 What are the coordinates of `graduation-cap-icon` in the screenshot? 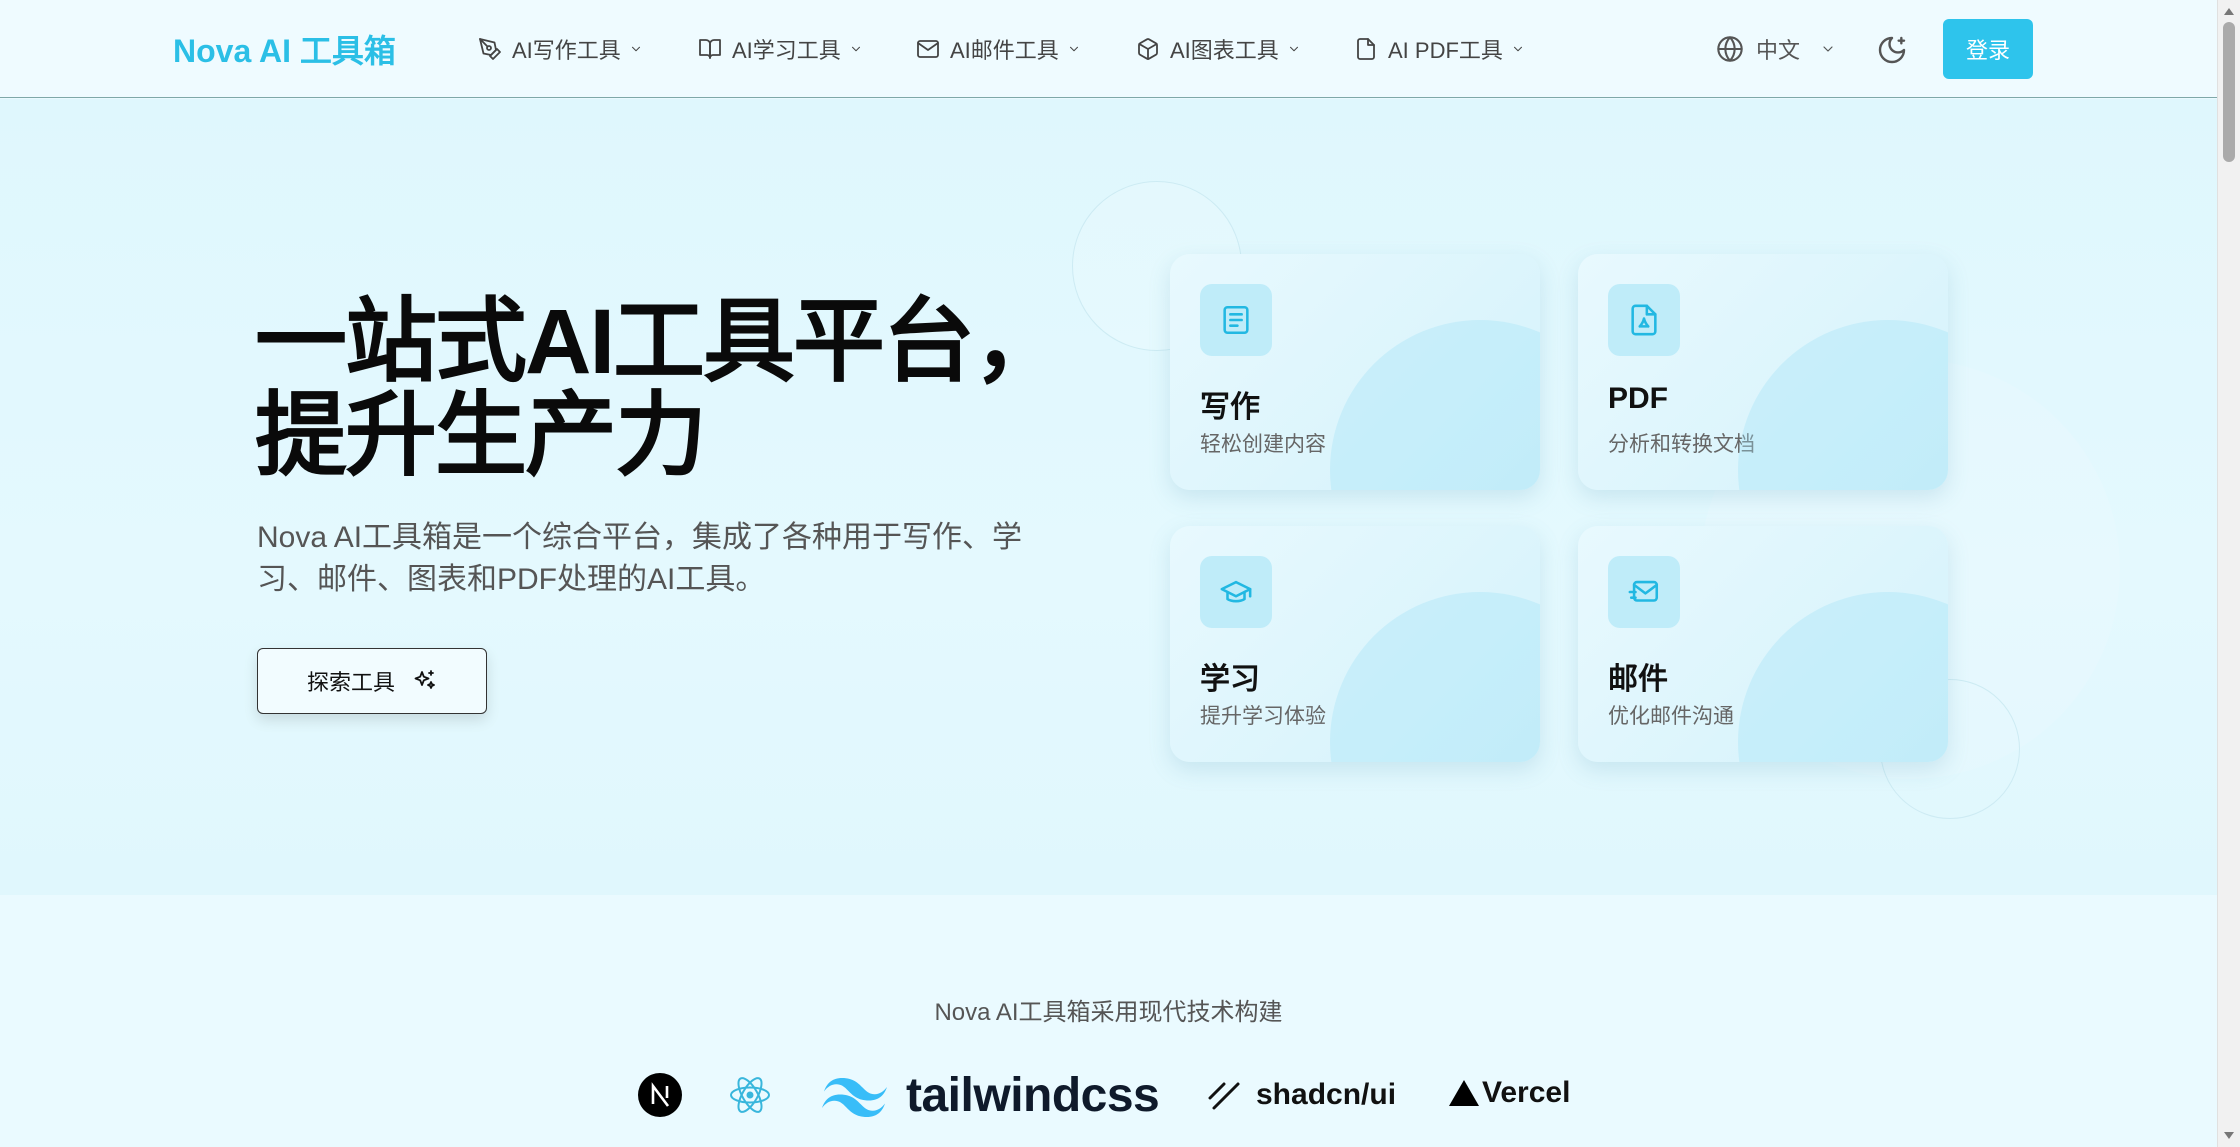 It's located at (1236, 591).